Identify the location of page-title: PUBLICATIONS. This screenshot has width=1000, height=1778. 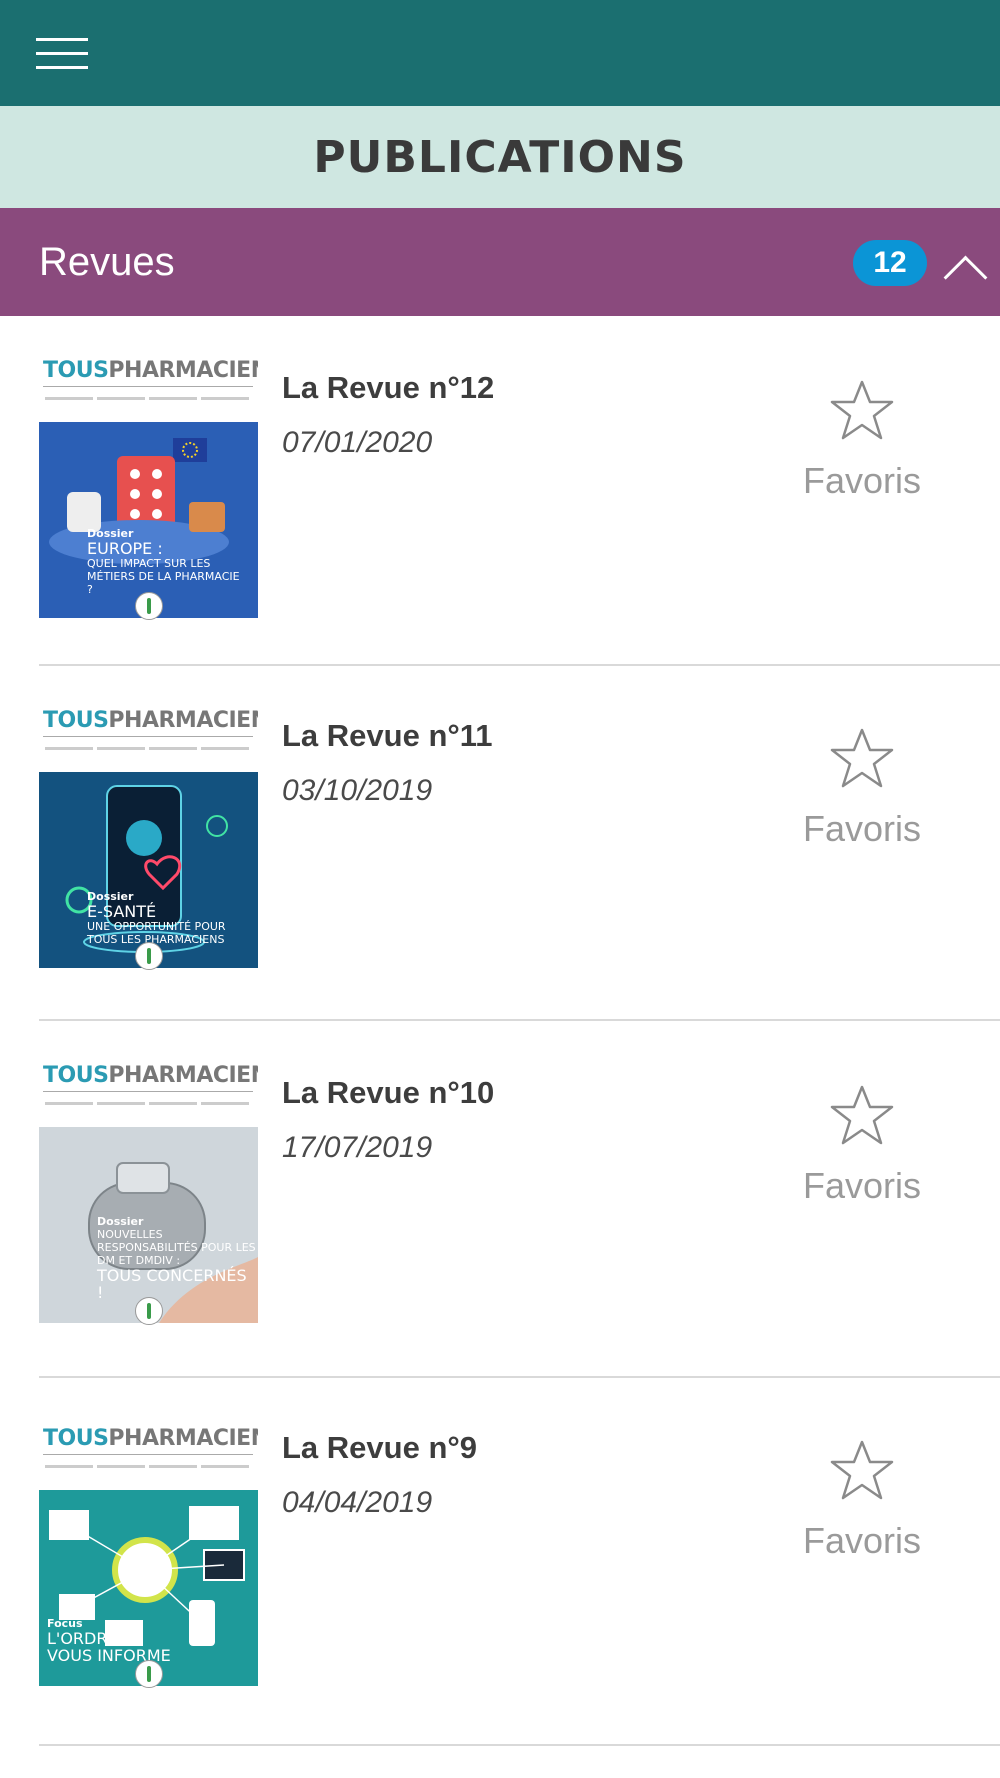
(500, 157).